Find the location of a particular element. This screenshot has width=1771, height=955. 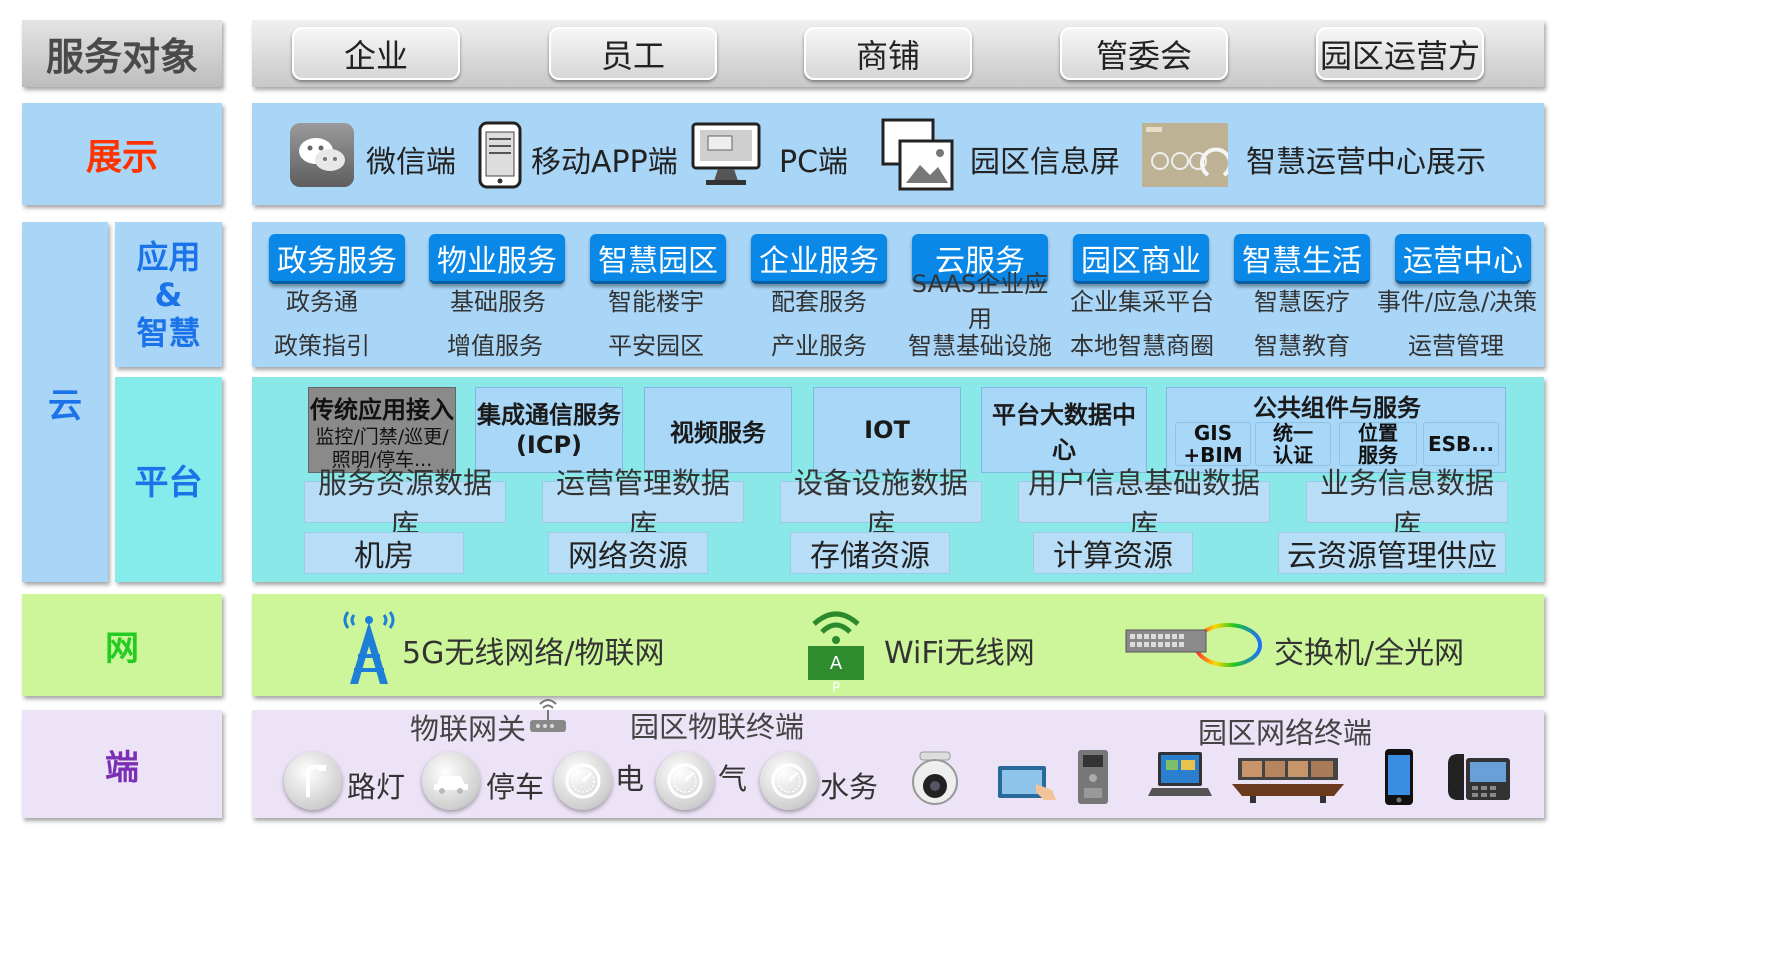

gas-meter-icon is located at coordinates (685, 781).